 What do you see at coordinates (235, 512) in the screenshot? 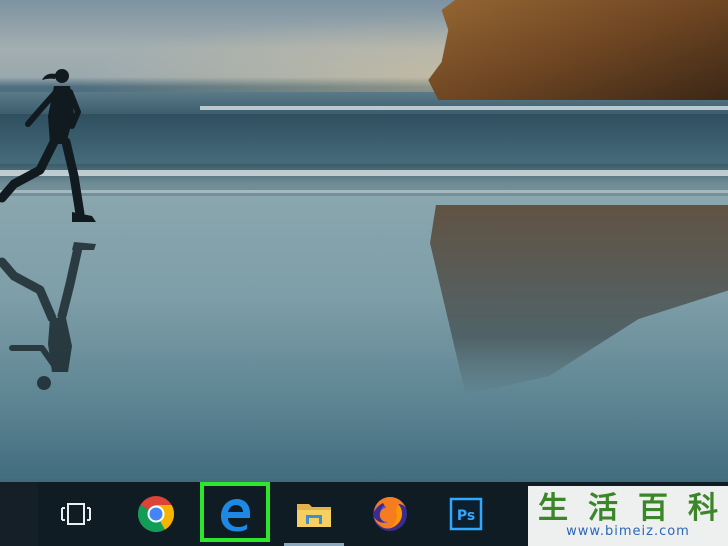
I see `edge-highlight-box` at bounding box center [235, 512].